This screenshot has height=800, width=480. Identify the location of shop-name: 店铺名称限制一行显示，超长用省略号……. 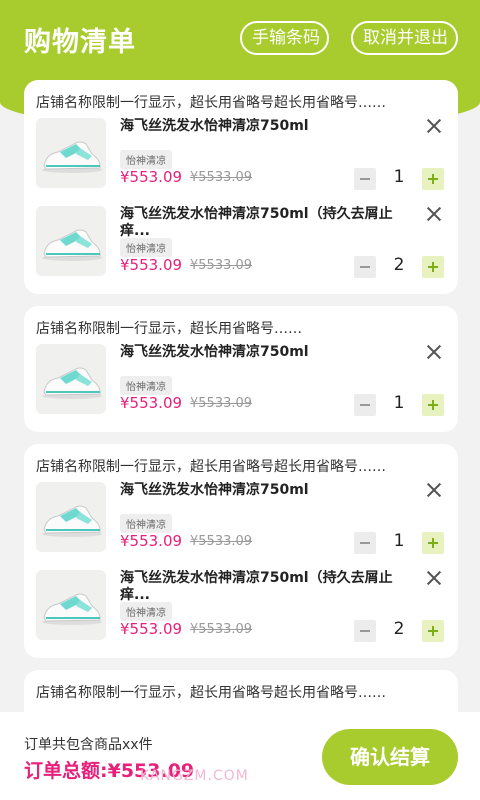
(169, 329).